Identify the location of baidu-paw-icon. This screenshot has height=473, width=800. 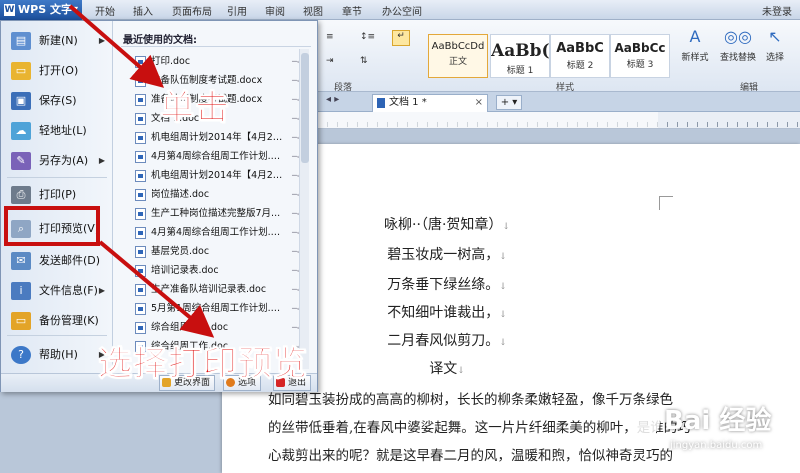
(645, 421).